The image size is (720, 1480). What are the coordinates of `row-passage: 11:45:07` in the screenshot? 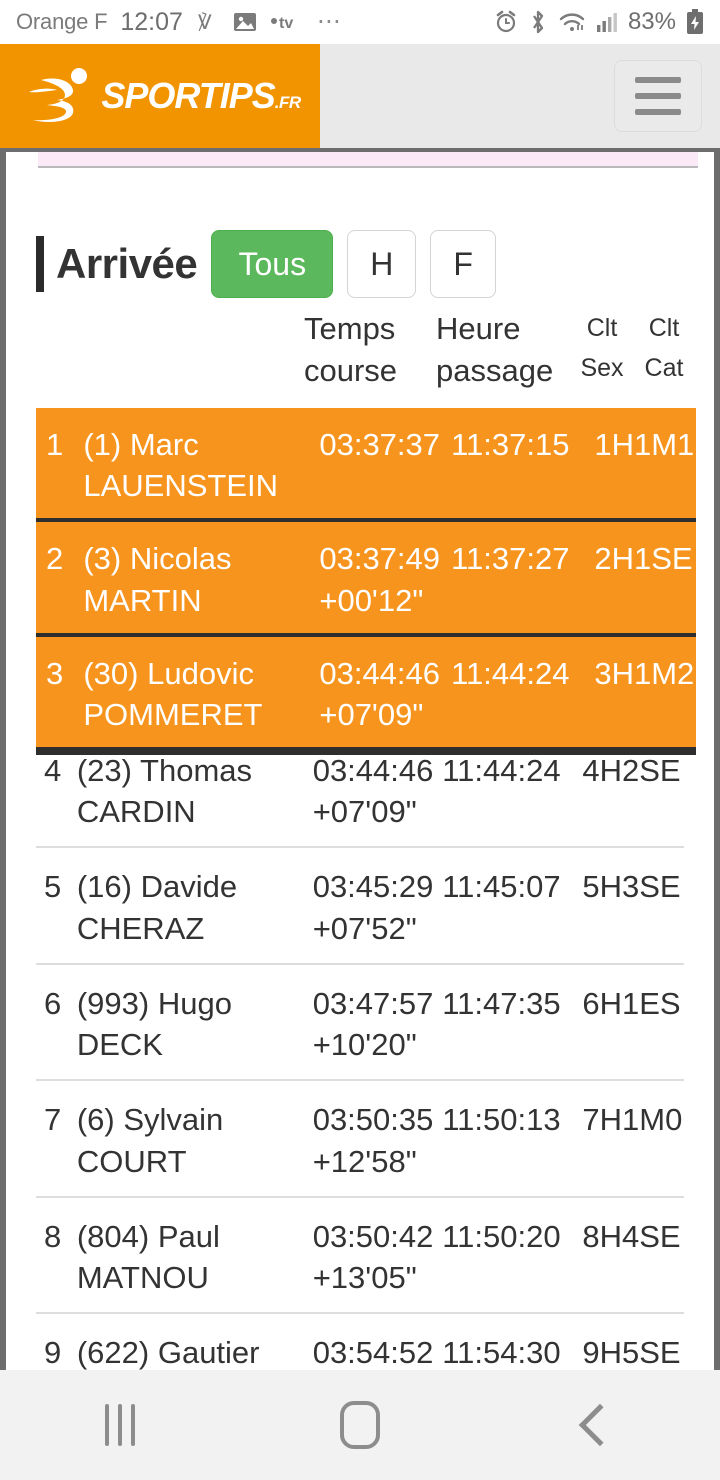 It's located at (501, 887).